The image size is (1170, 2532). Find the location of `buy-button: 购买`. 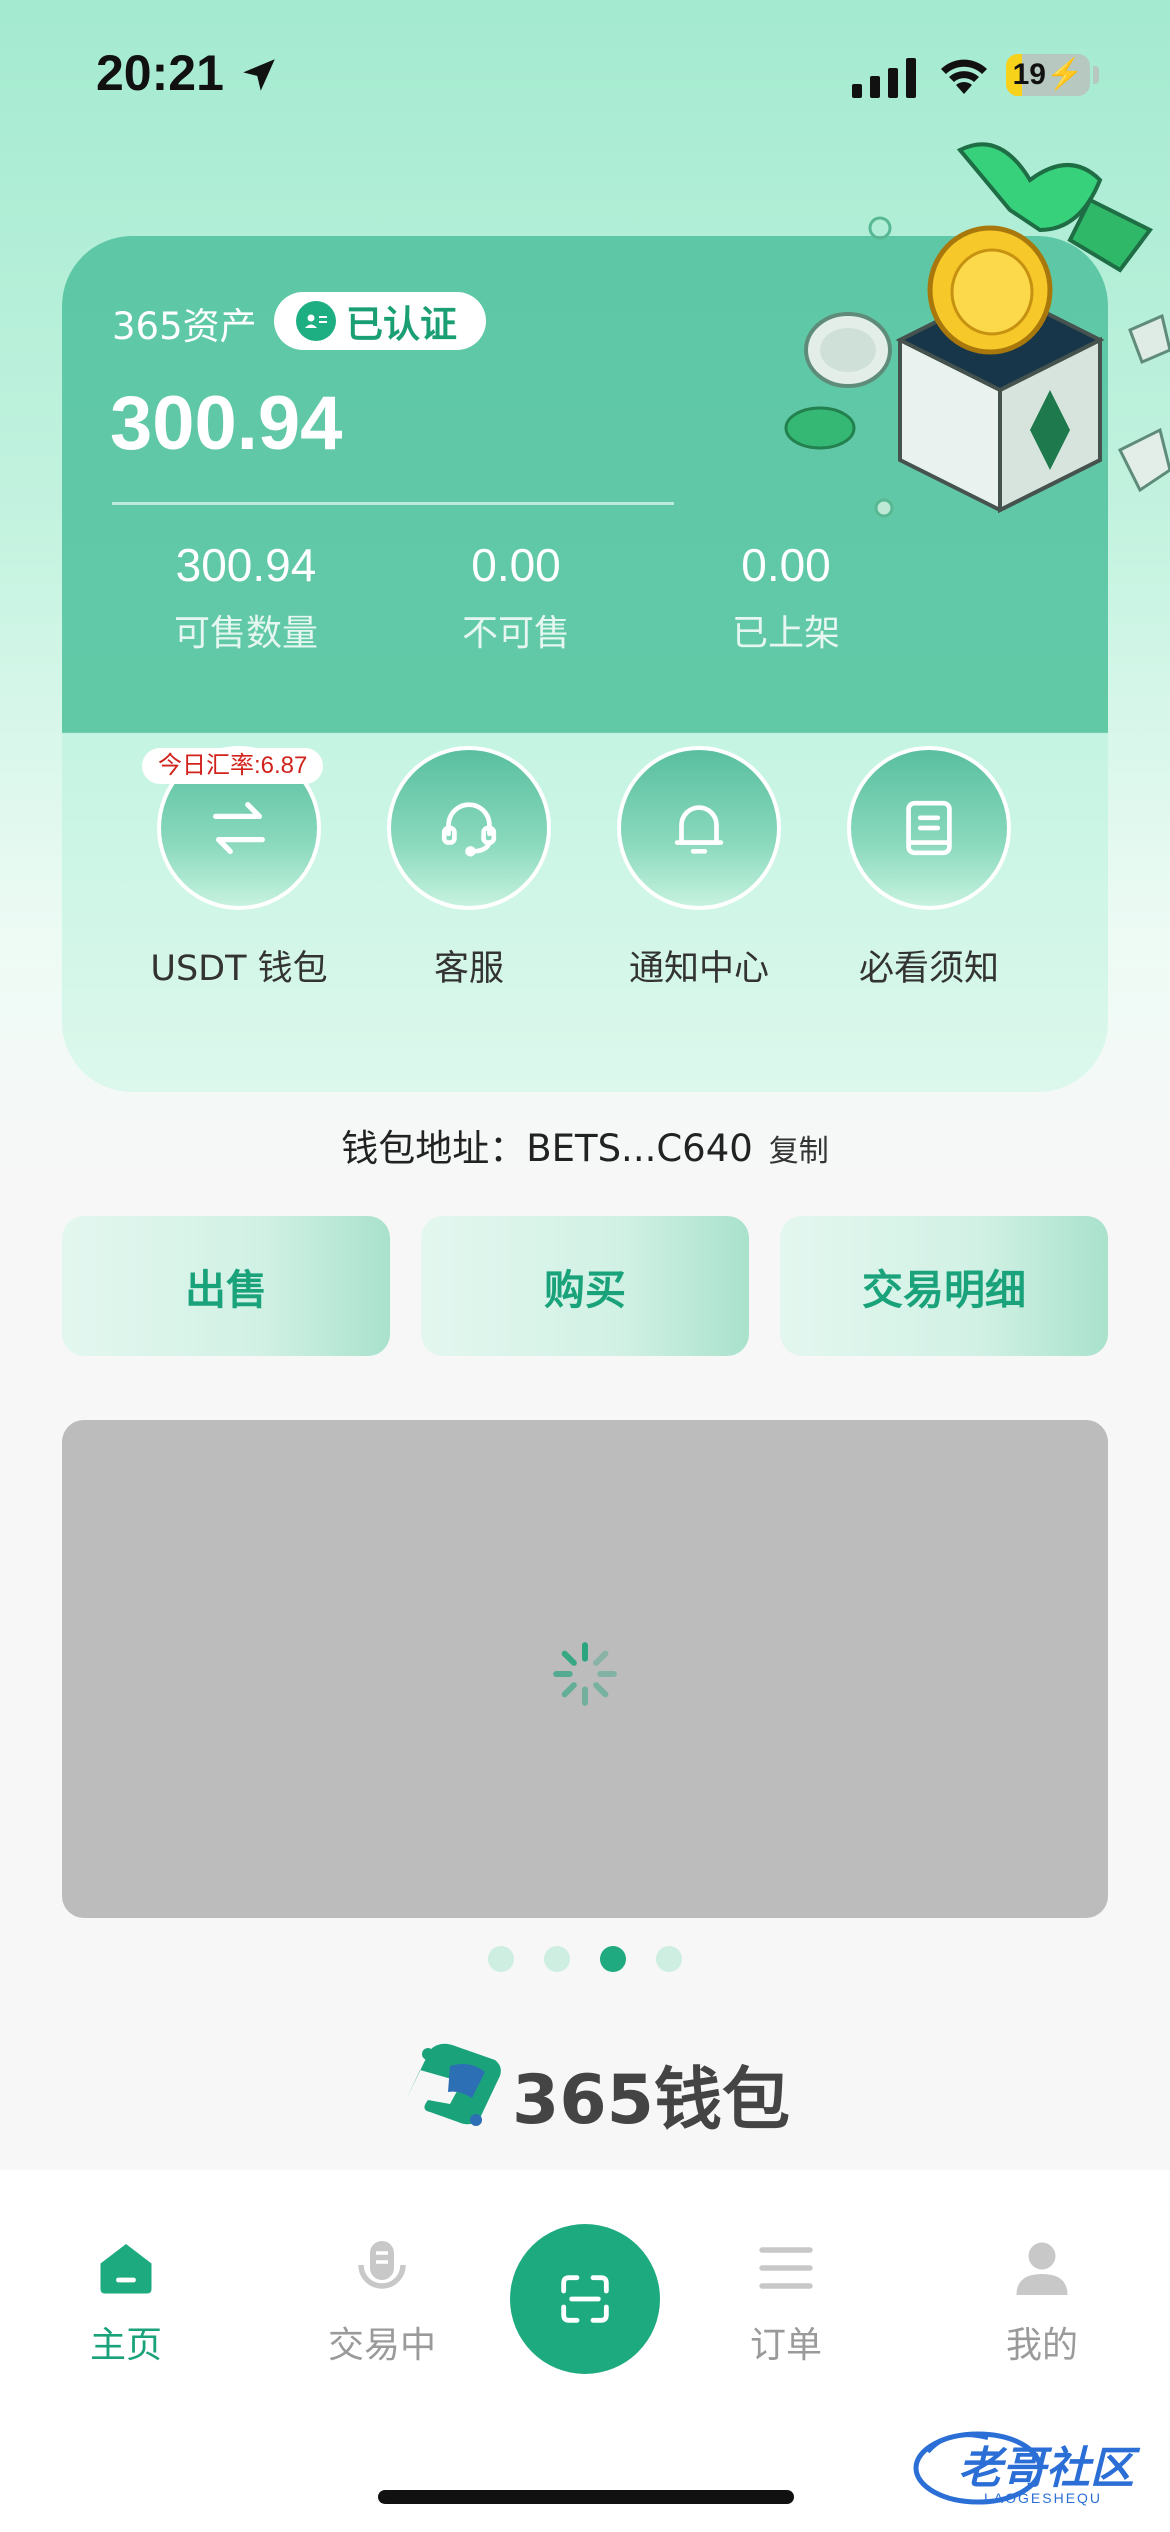

buy-button: 购买 is located at coordinates (585, 1286).